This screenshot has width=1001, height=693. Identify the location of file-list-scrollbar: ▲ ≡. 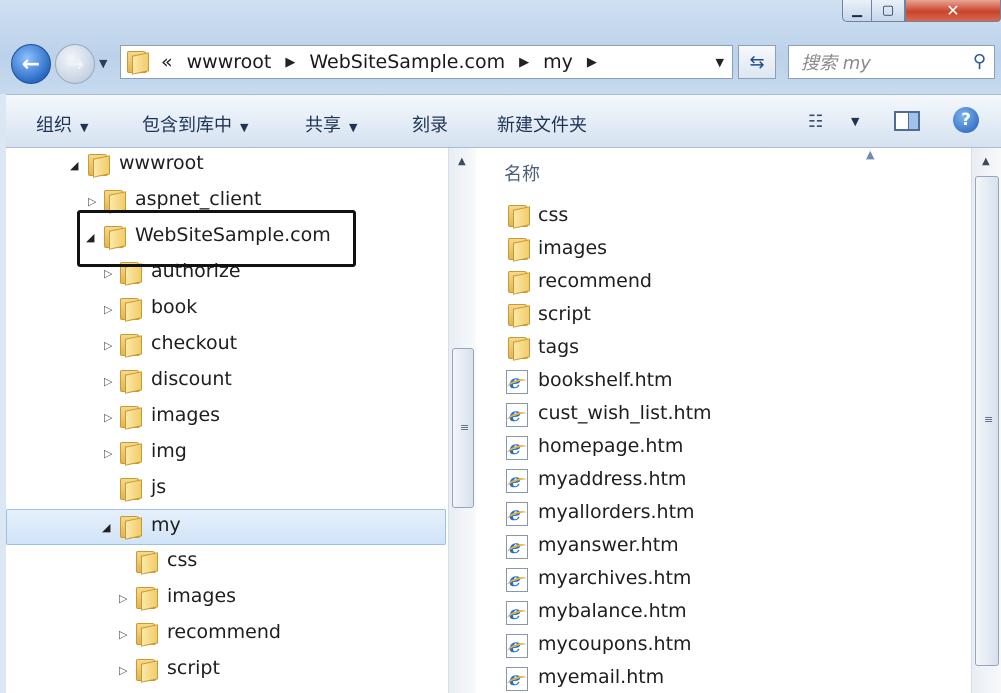
(986, 420).